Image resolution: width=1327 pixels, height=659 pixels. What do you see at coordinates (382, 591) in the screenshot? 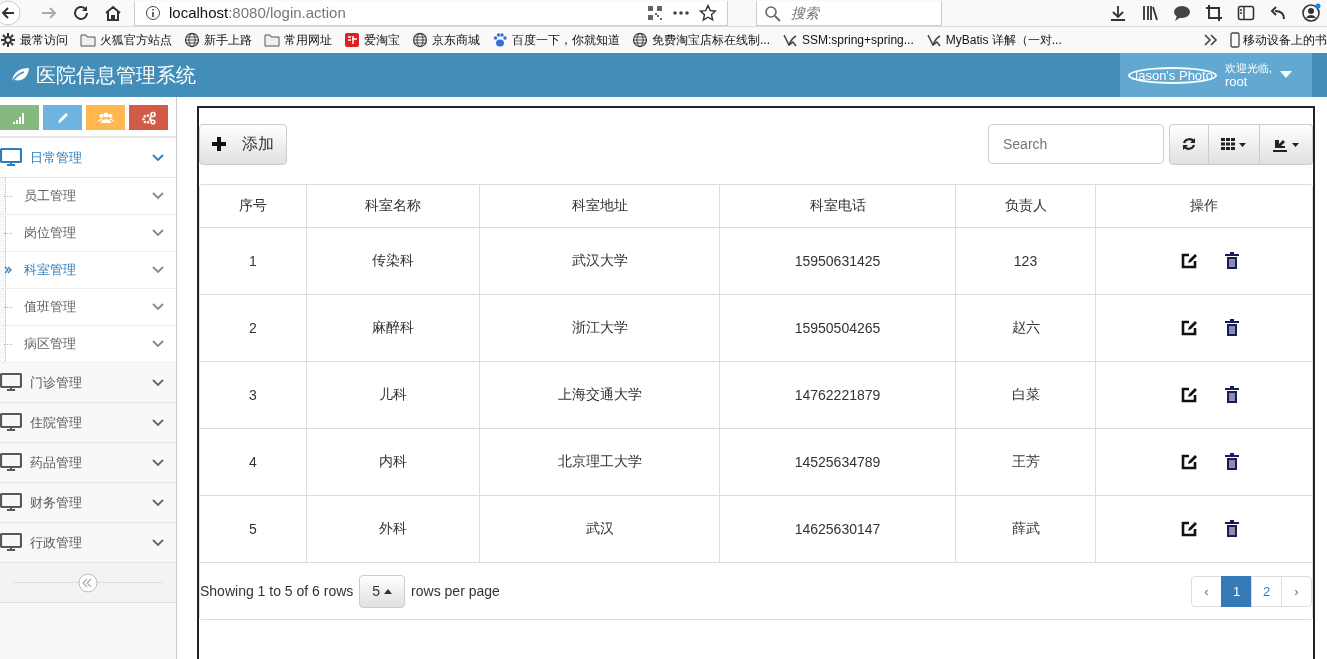
I see `page-size-dropdown: 5` at bounding box center [382, 591].